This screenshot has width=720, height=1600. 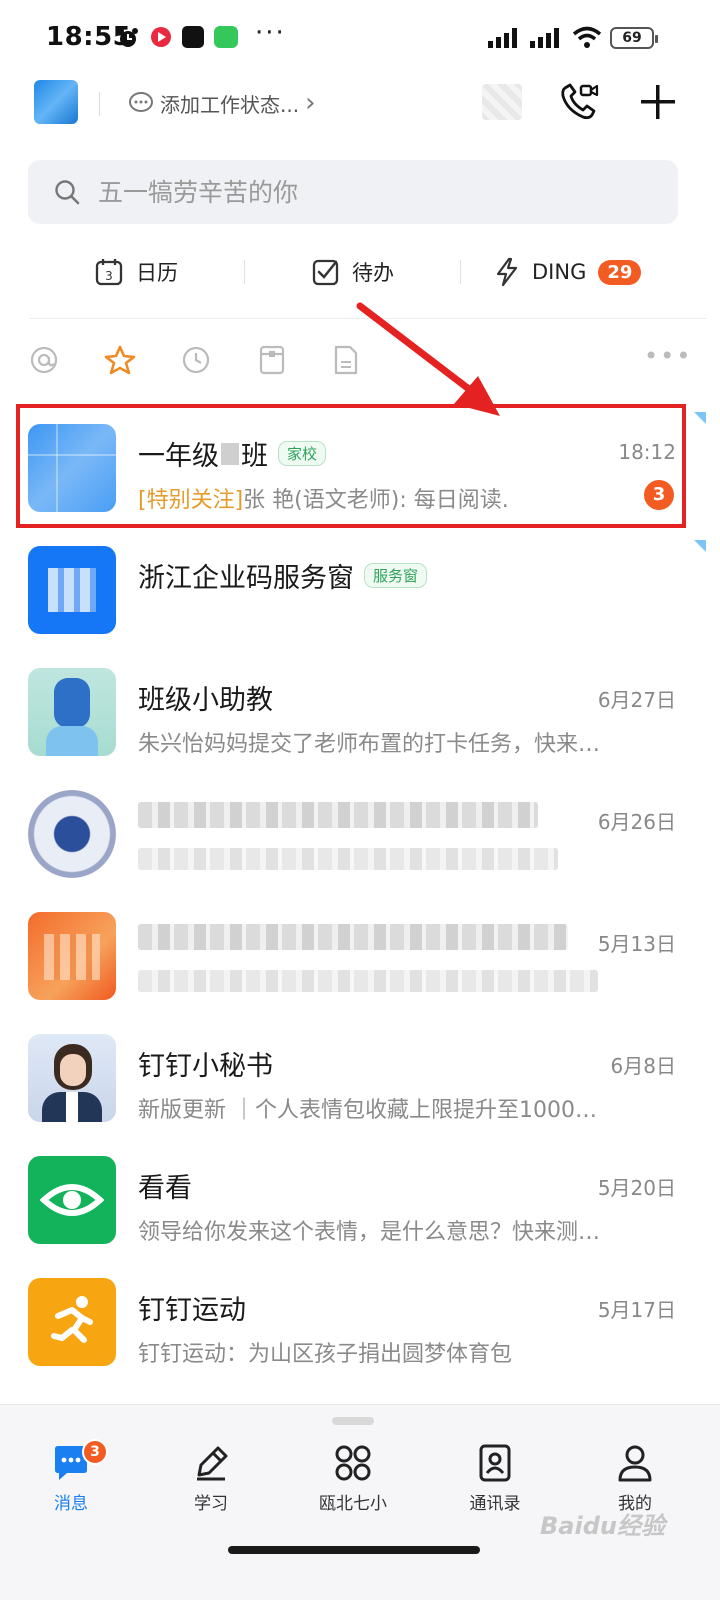 I want to click on list-item: 浙江企业码服务窗 服务窗, so click(x=360, y=587).